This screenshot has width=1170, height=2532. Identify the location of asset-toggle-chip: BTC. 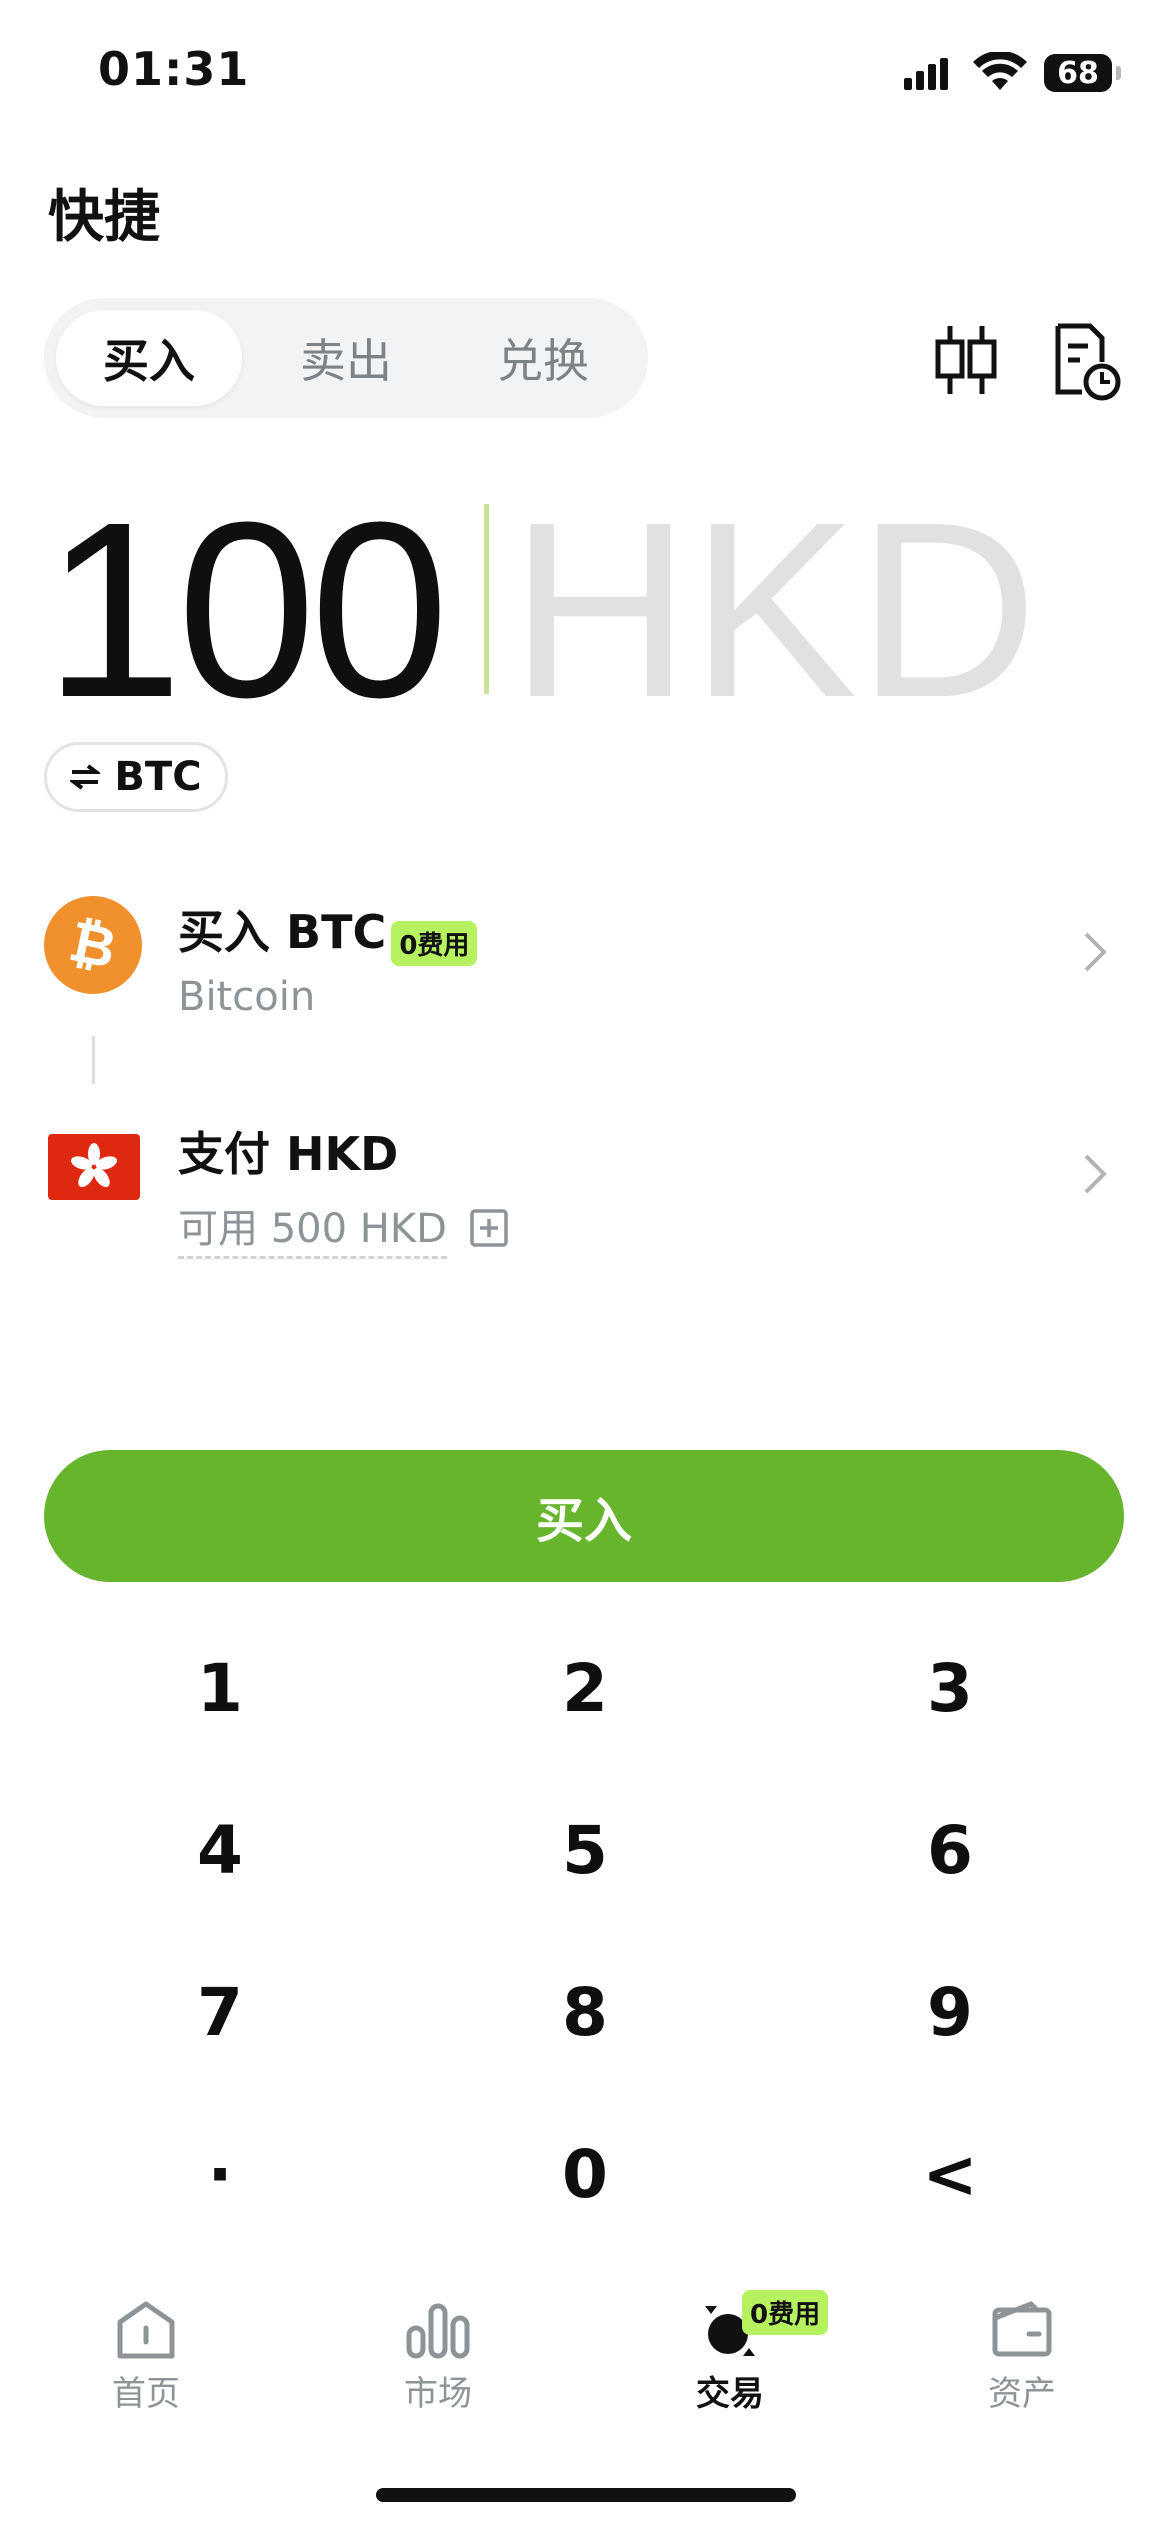
(136, 777).